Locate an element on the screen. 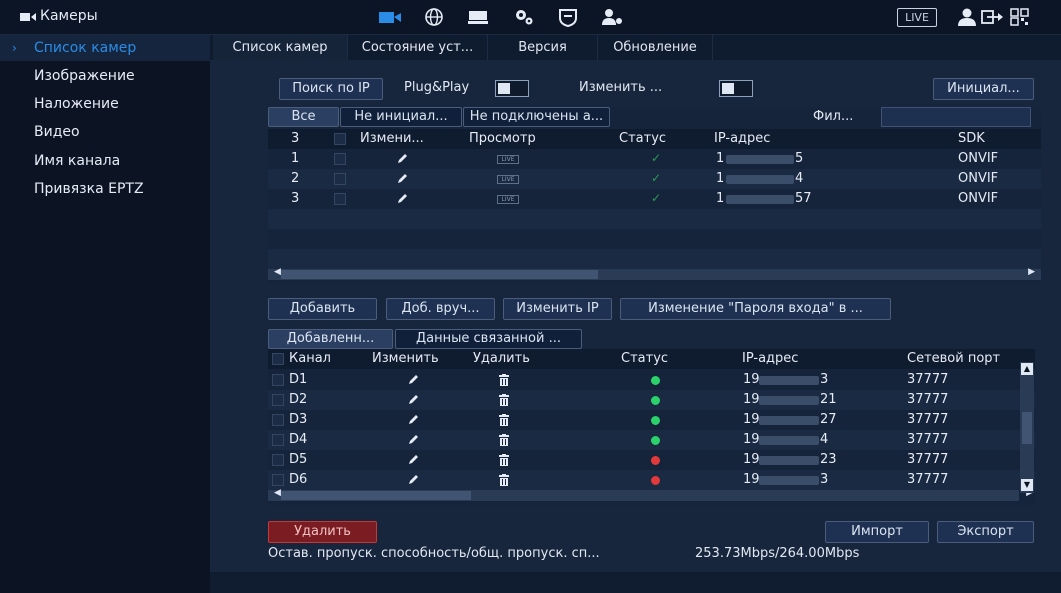 The image size is (1061, 593). user-icon is located at coordinates (967, 17).